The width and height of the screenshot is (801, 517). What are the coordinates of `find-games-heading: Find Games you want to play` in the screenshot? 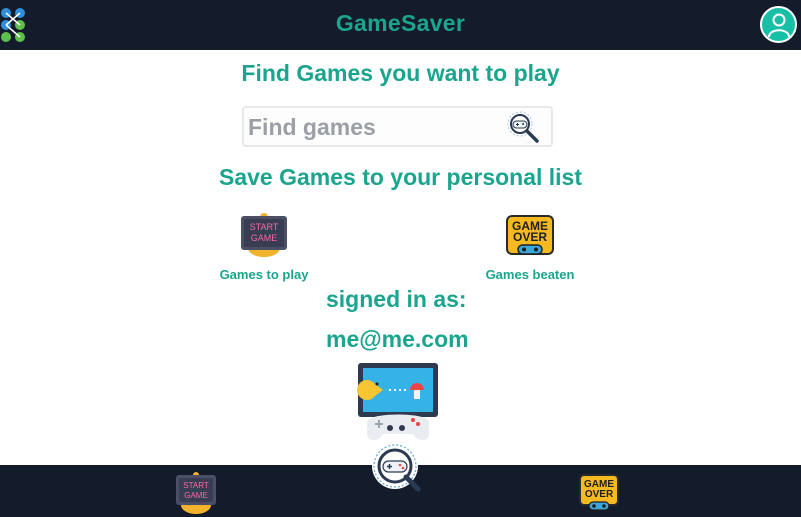 It's located at (400, 73).